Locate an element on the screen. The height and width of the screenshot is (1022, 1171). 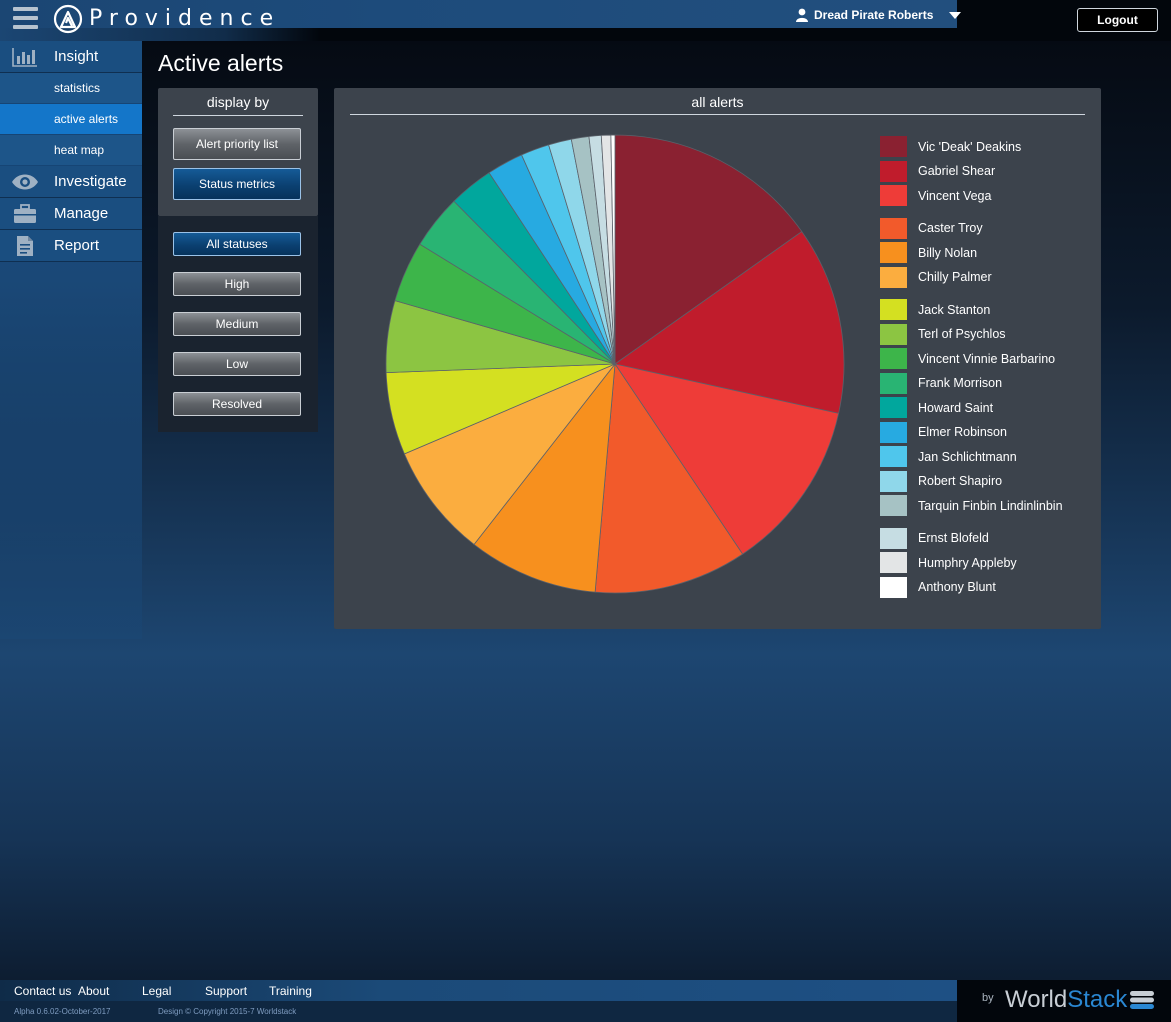
bar-chart-icon is located at coordinates (25, 57).